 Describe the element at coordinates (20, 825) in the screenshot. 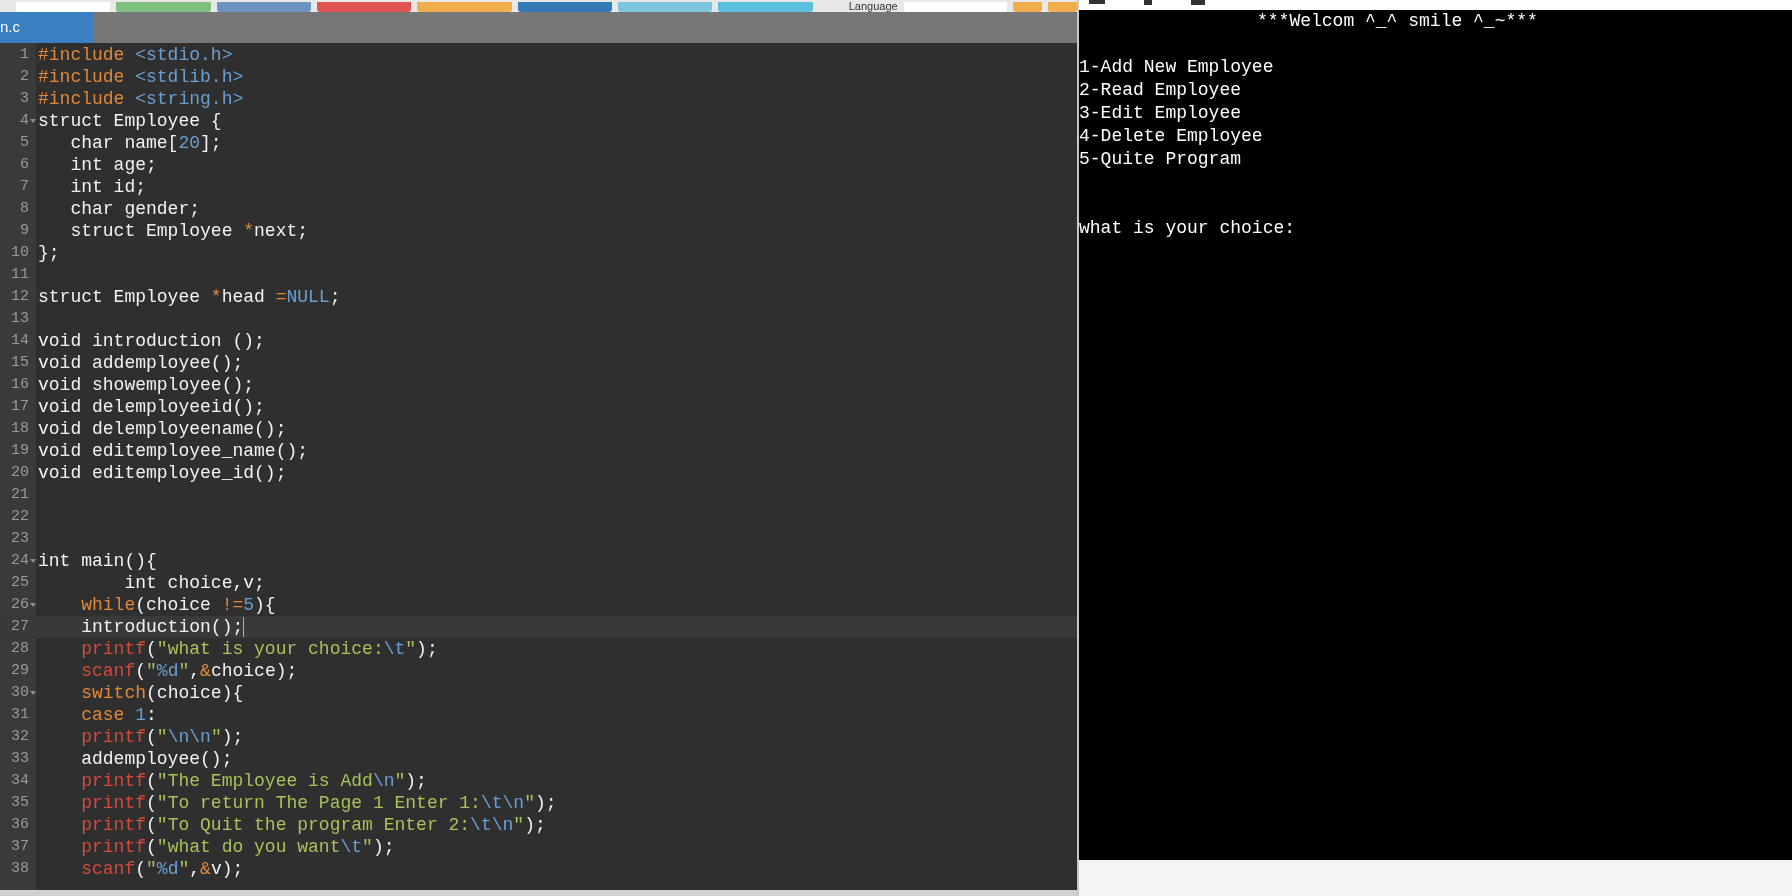

I see `line-number: 36` at that location.